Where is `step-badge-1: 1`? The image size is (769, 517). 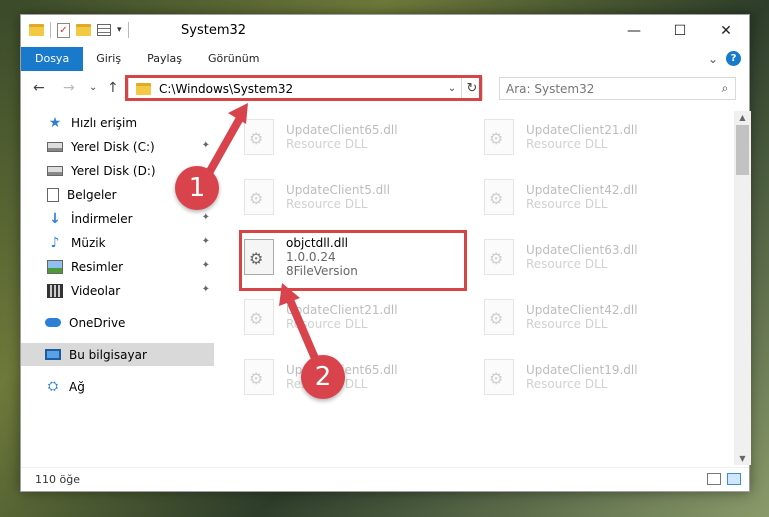 step-badge-1: 1 is located at coordinates (197, 188).